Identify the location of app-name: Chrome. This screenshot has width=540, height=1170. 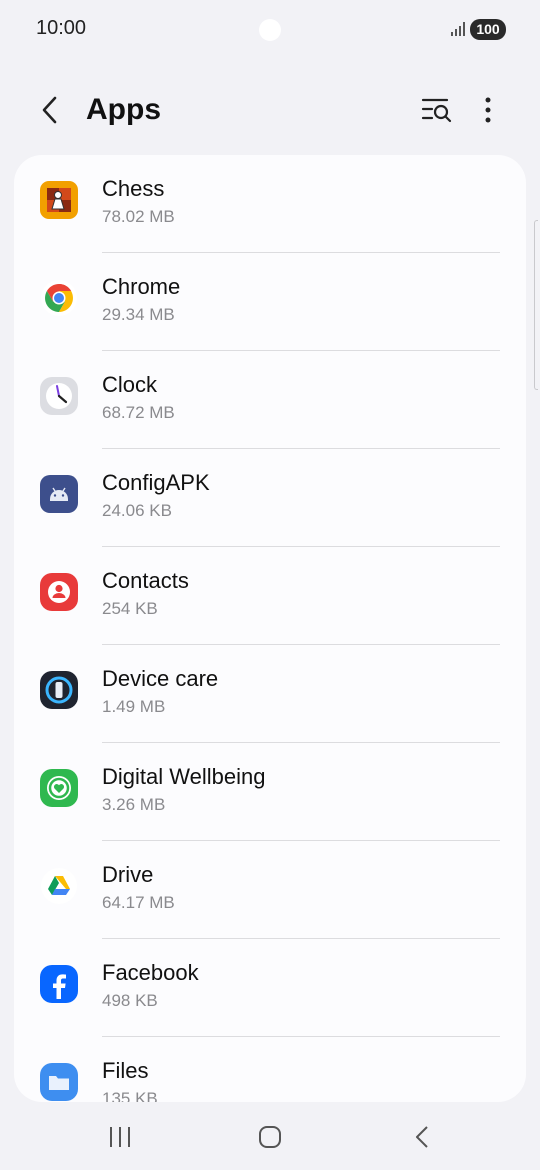
(141, 286).